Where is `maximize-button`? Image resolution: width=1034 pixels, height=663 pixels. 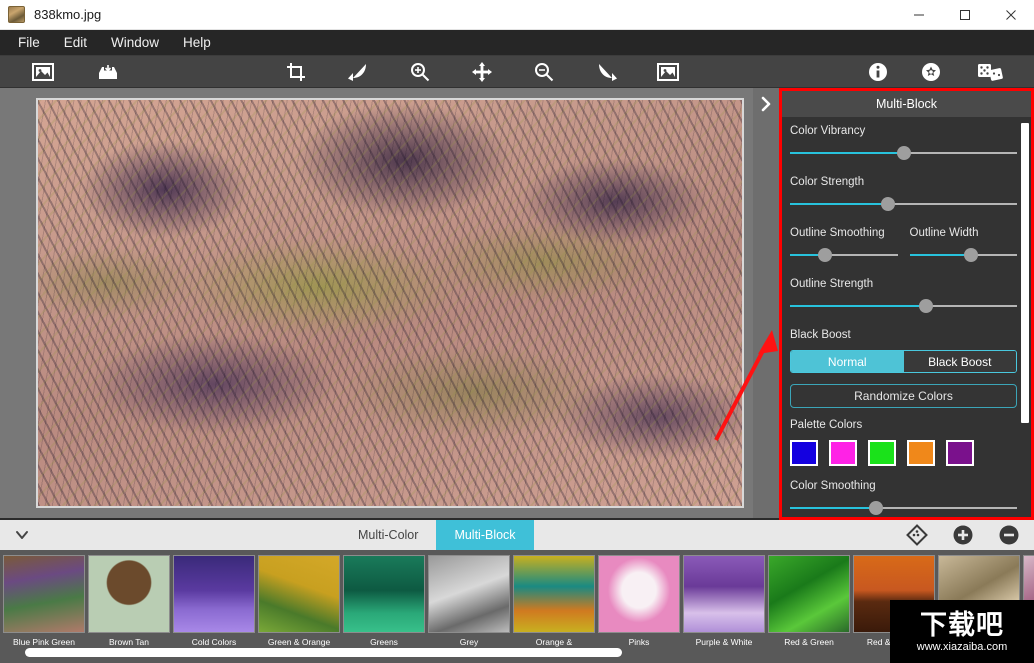 maximize-button is located at coordinates (965, 15).